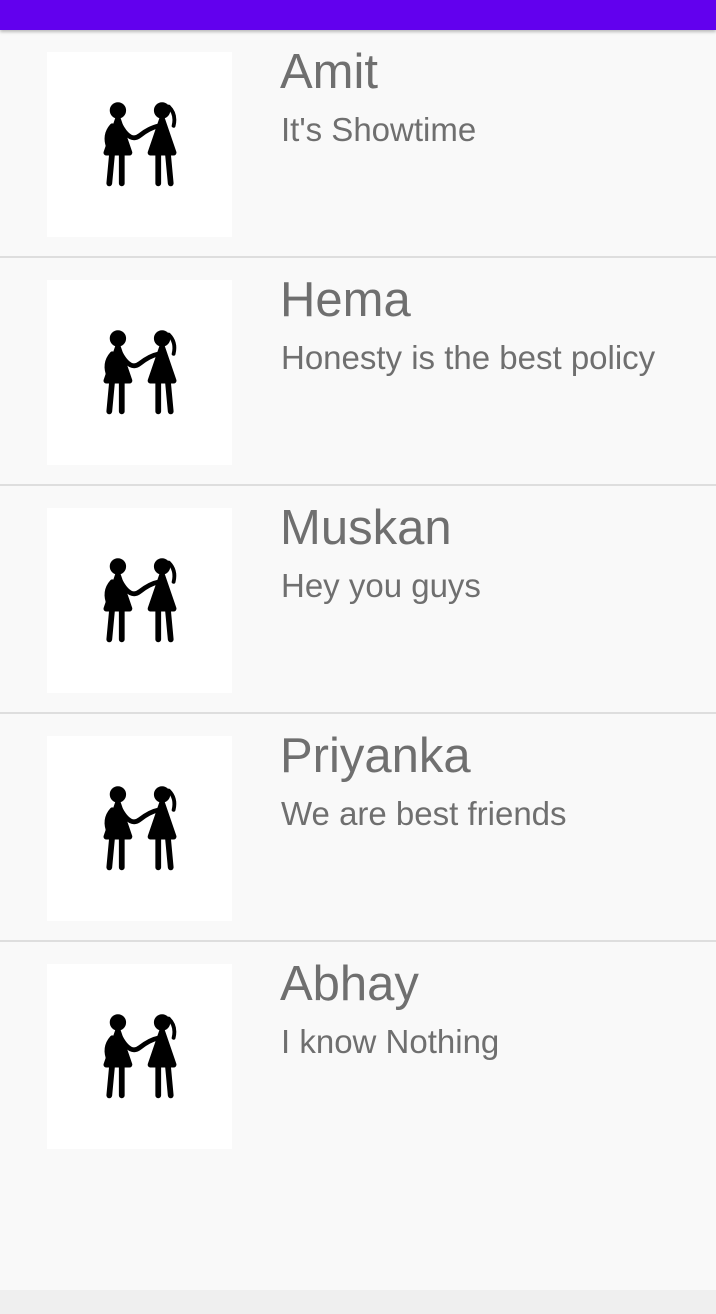 The width and height of the screenshot is (716, 1314). I want to click on contact-status: We are best friends, so click(424, 813).